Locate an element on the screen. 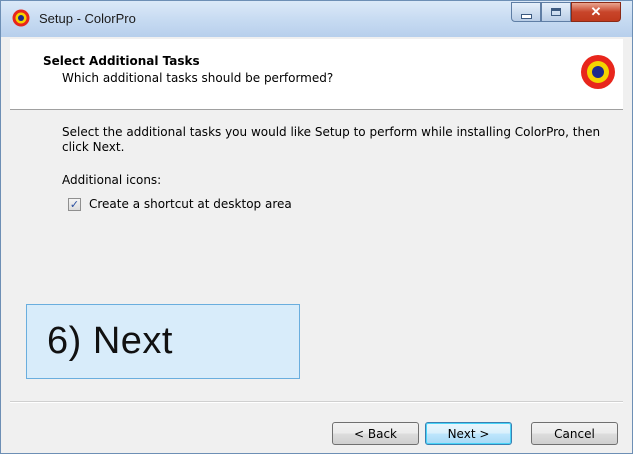  checkmark-icon: ✓ is located at coordinates (74, 204).